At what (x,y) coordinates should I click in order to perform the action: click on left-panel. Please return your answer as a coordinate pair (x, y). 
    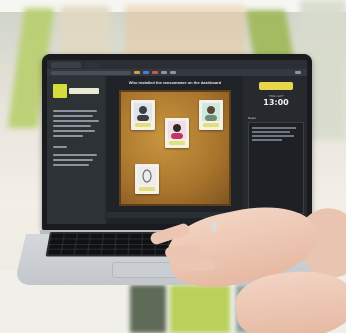
    Looking at the image, I should click on (76, 150).